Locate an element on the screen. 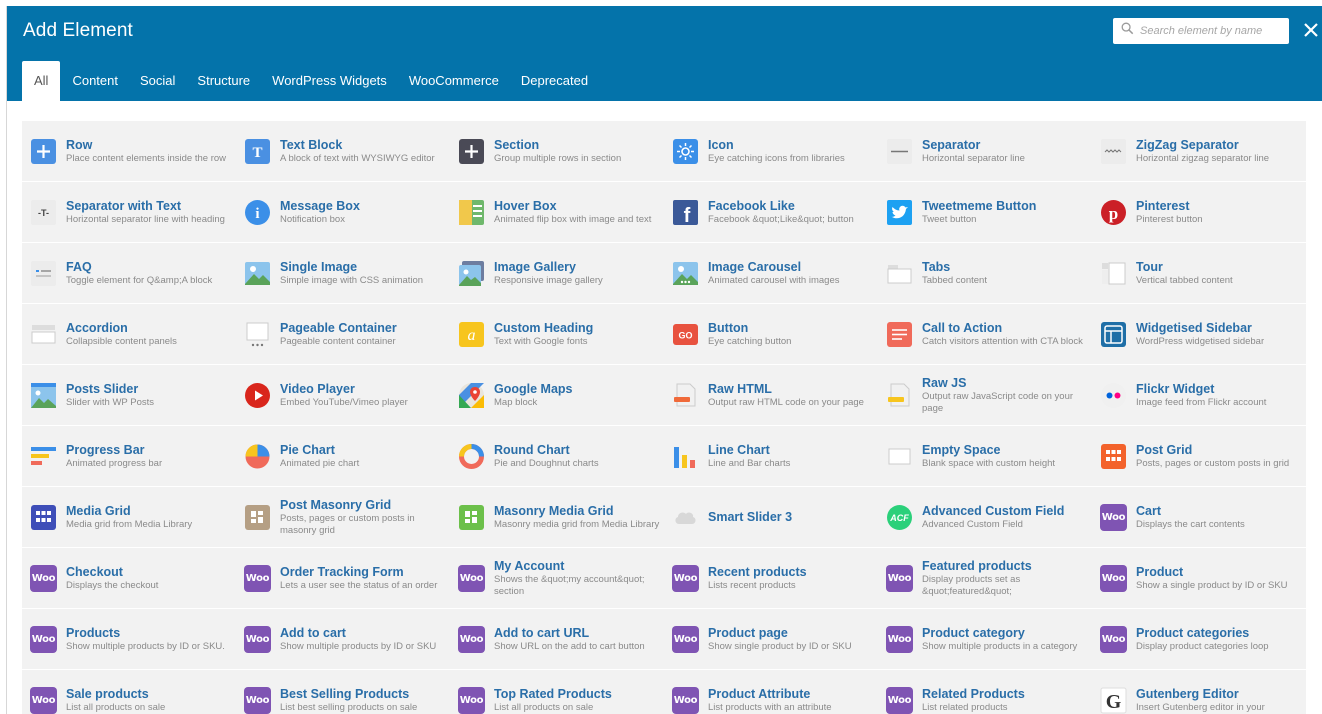  element-name: Line Chart is located at coordinates (739, 450).